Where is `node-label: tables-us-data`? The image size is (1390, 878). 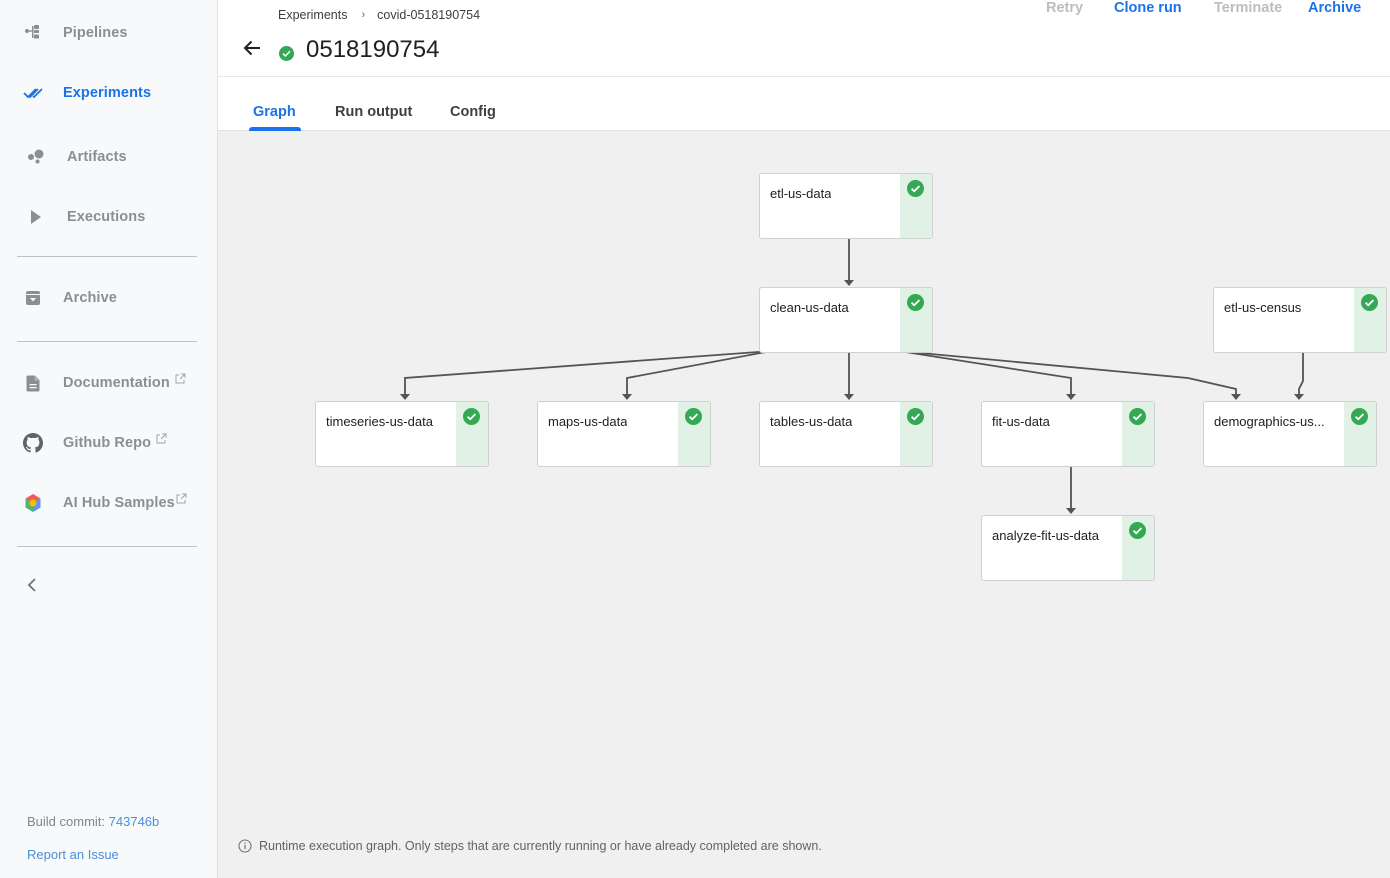 node-label: tables-us-data is located at coordinates (811, 421).